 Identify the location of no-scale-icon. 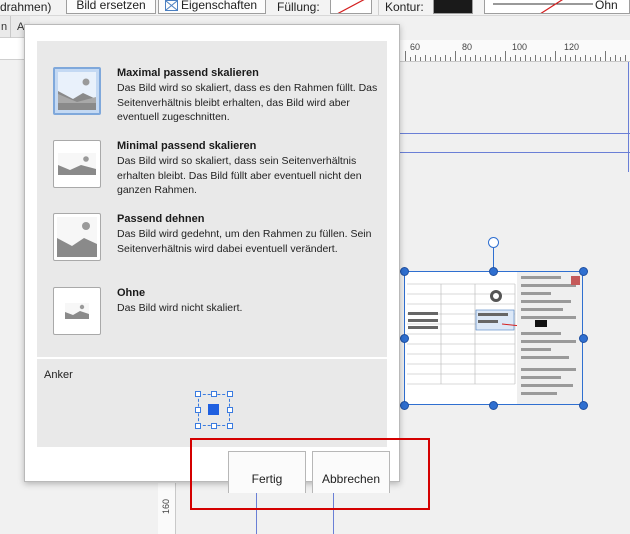
(77, 311).